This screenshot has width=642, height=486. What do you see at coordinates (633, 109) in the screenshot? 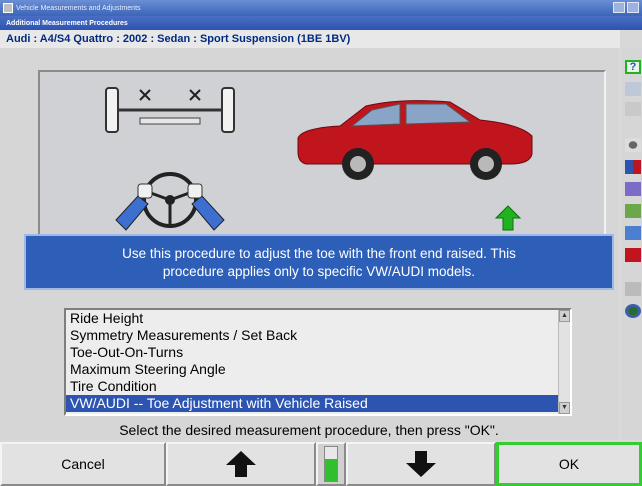
I see `specs-icon` at bounding box center [633, 109].